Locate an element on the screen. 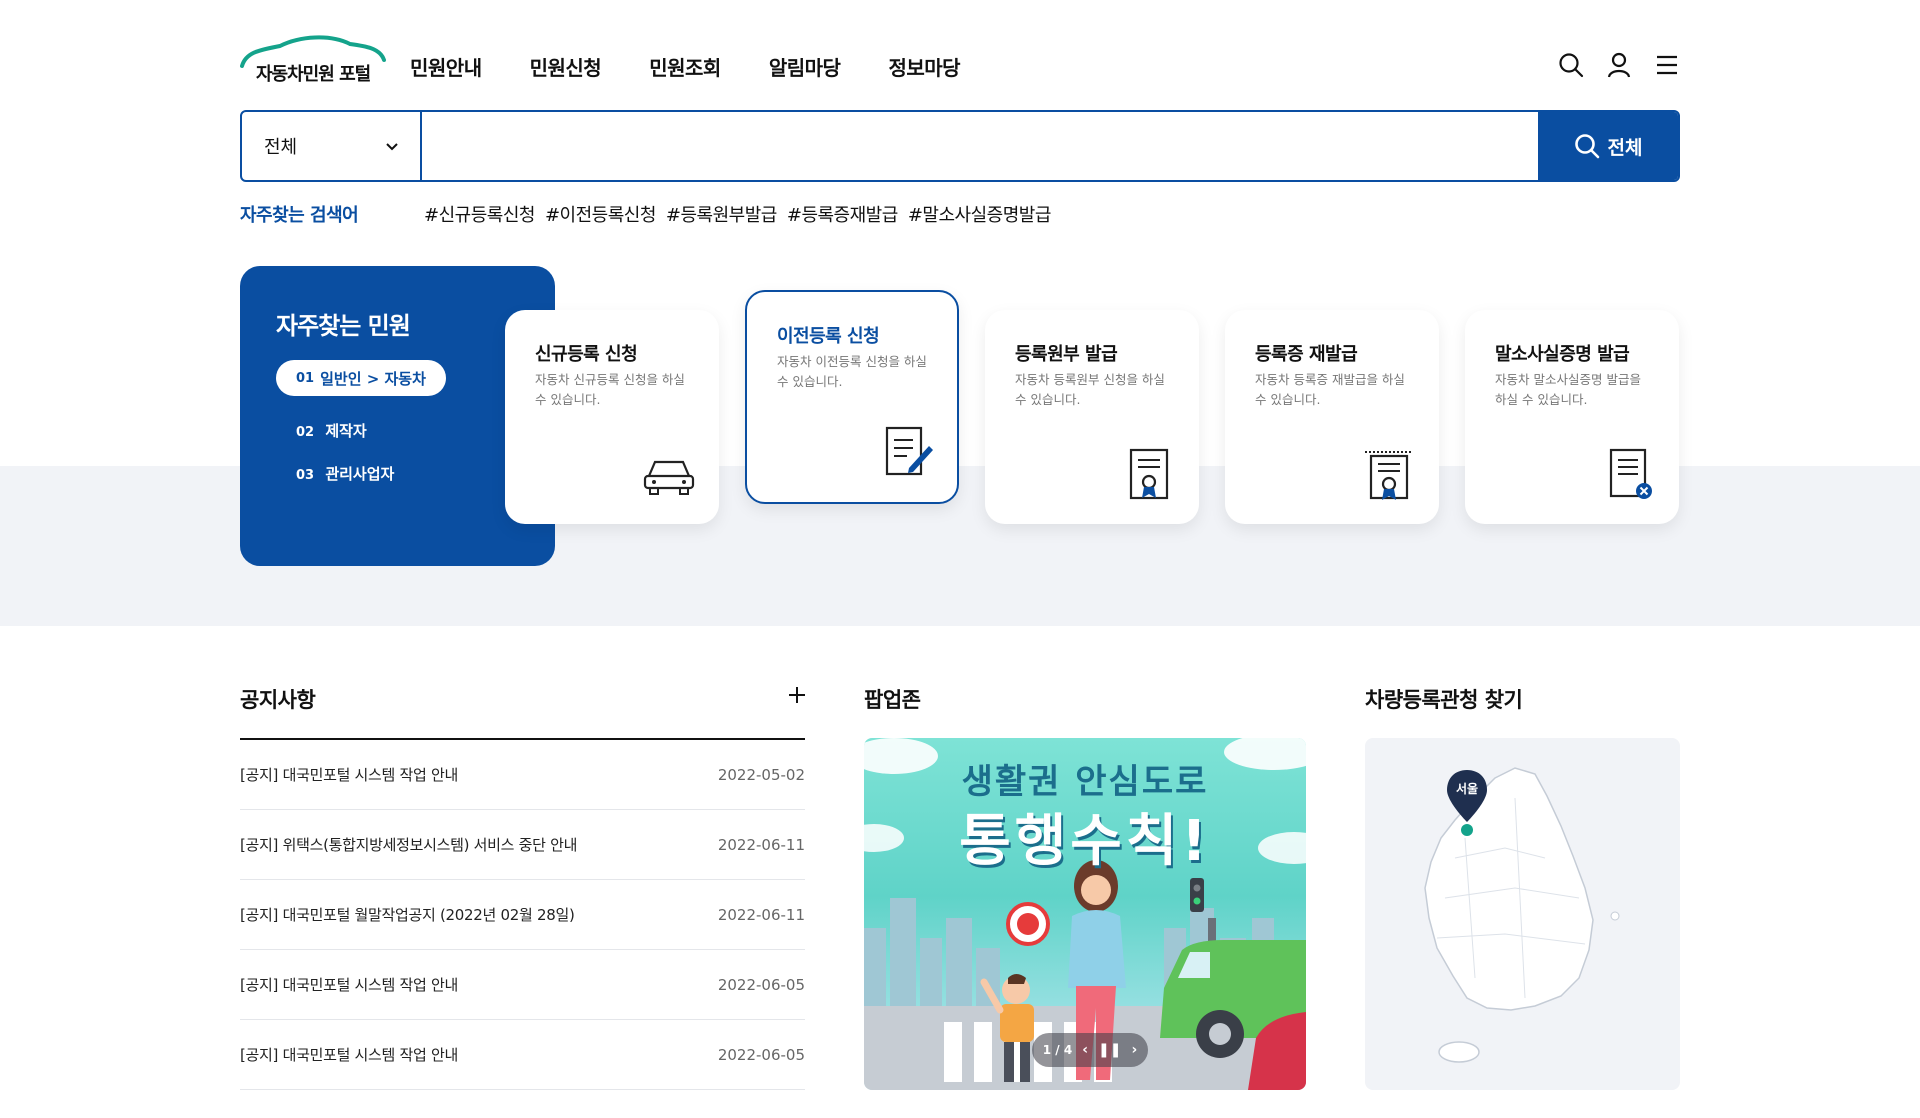 The height and width of the screenshot is (1118, 1920). card-certificate-reissue: 등록증 재발급 자동차 등록증 재발급을 하실 수 있습니다. is located at coordinates (1332, 417).